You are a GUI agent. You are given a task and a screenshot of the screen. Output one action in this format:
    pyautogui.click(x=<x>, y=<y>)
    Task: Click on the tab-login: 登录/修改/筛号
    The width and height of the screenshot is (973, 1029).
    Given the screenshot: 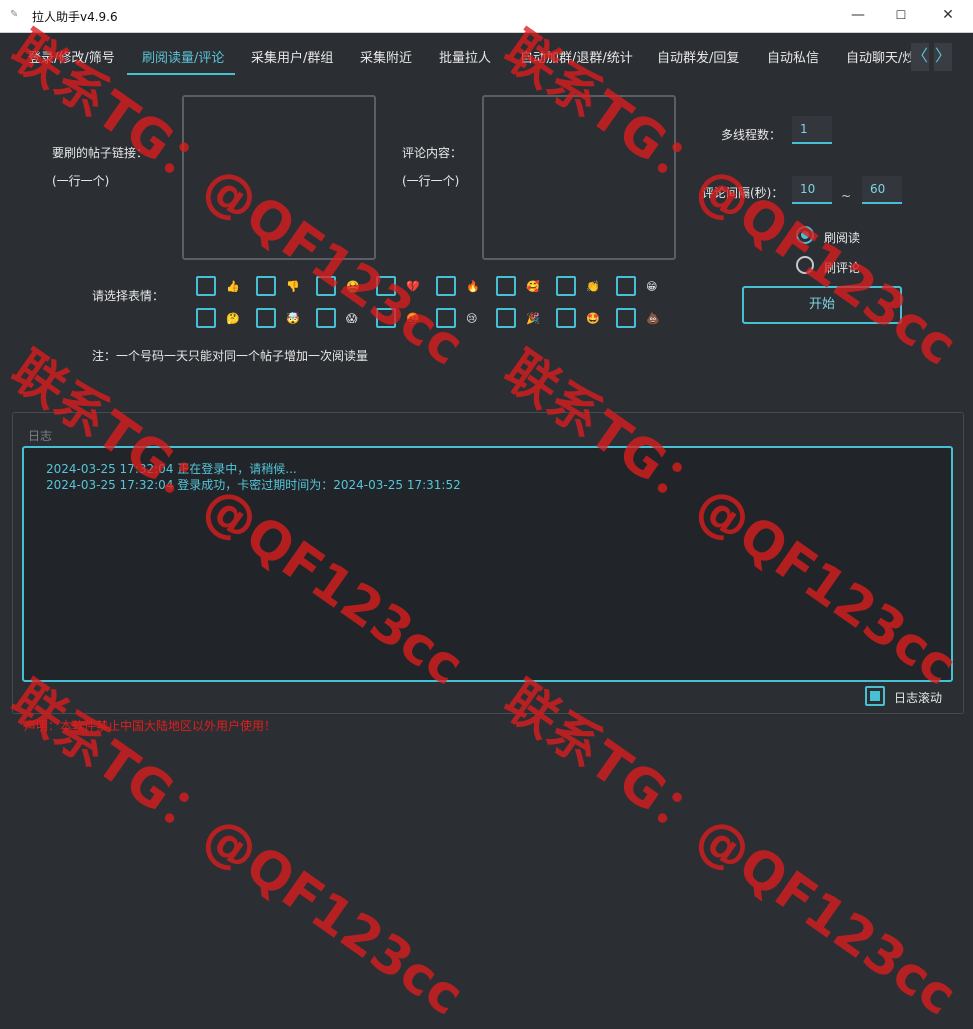 What is the action you would take?
    pyautogui.click(x=71, y=56)
    